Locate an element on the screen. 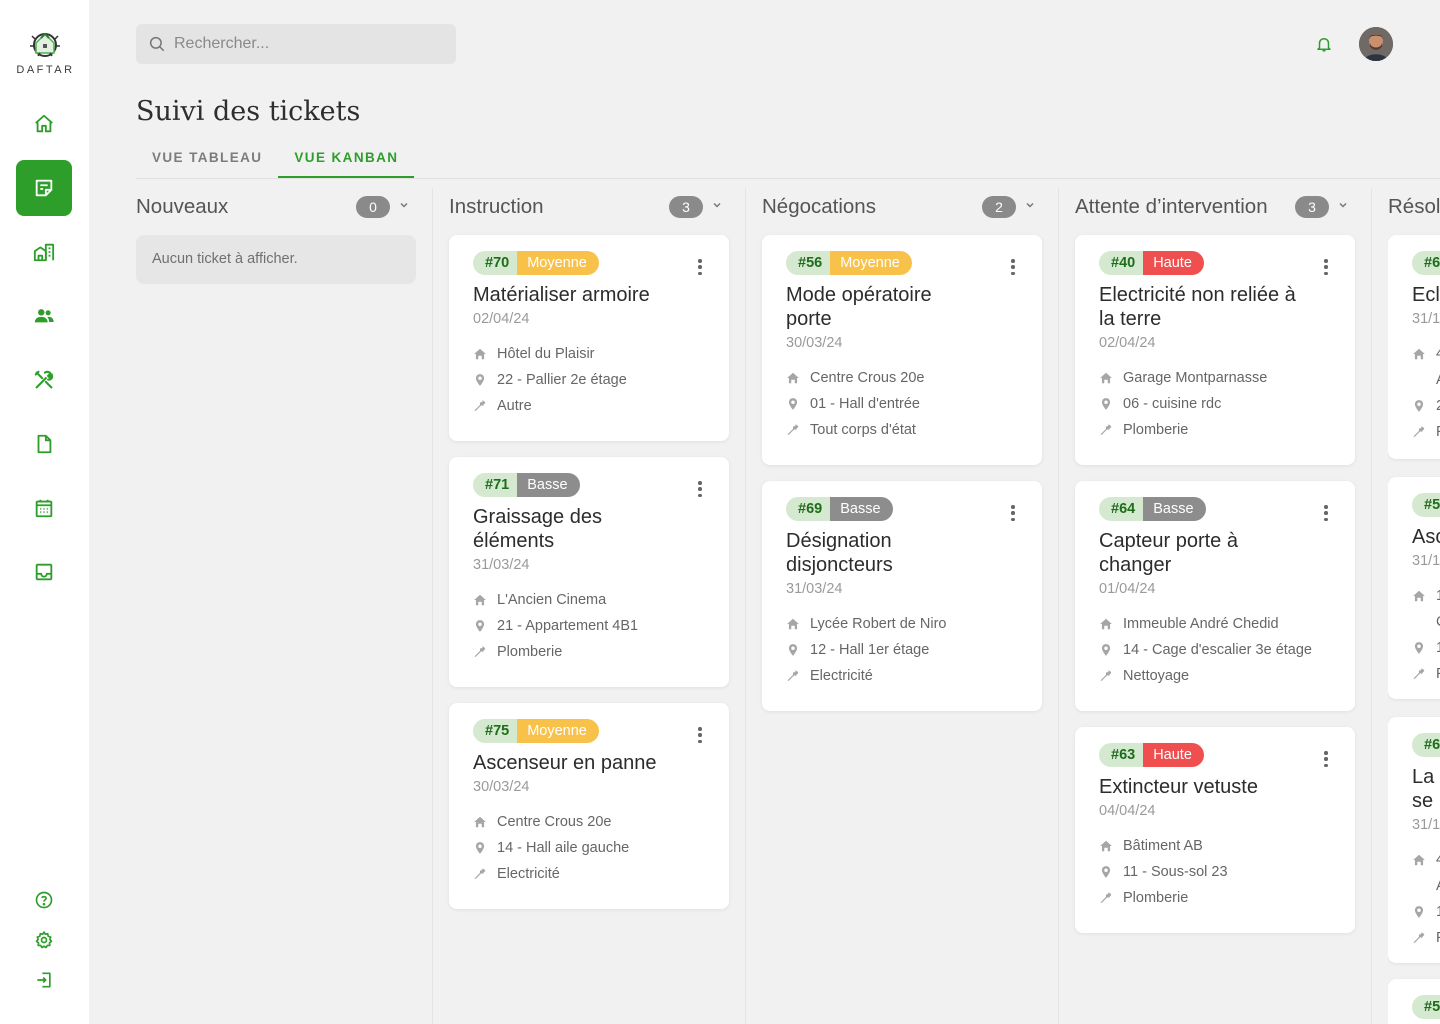 This screenshot has width=1440, height=1024. help-button is located at coordinates (44, 900).